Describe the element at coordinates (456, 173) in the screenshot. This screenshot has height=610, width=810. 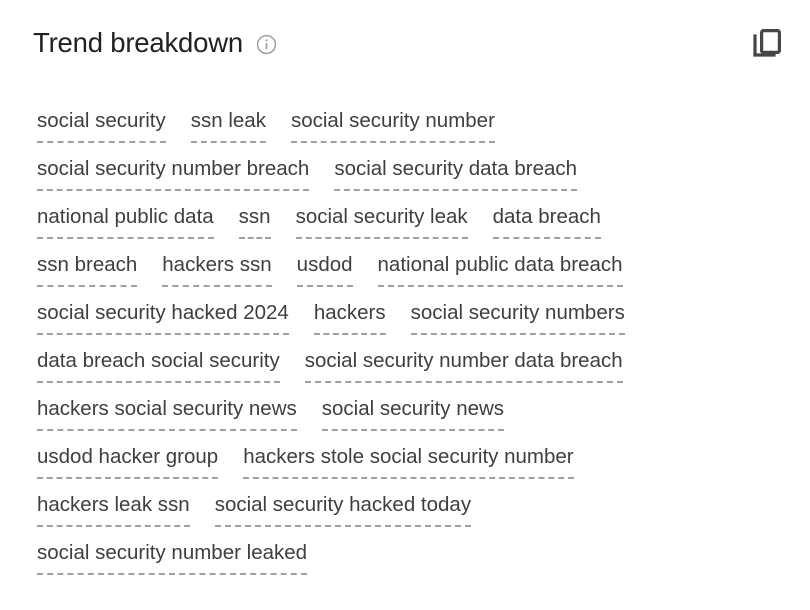
I see `trend-term: social security data breach` at that location.